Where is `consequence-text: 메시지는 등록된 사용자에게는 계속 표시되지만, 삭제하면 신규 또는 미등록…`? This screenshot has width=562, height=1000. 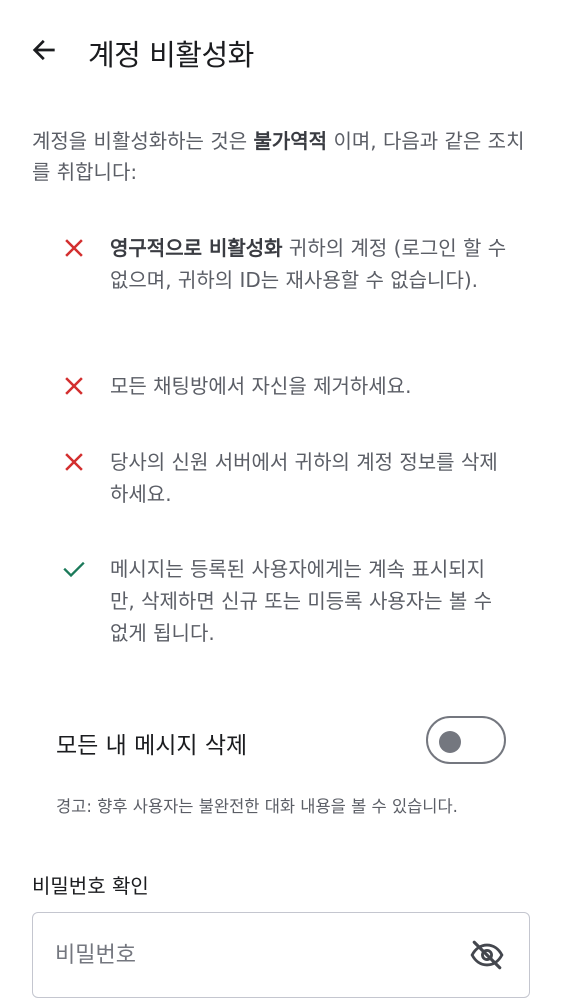 consequence-text: 메시지는 등록된 사용자에게는 계속 표시되지만, 삭제하면 신규 또는 미등록… is located at coordinates (301, 601).